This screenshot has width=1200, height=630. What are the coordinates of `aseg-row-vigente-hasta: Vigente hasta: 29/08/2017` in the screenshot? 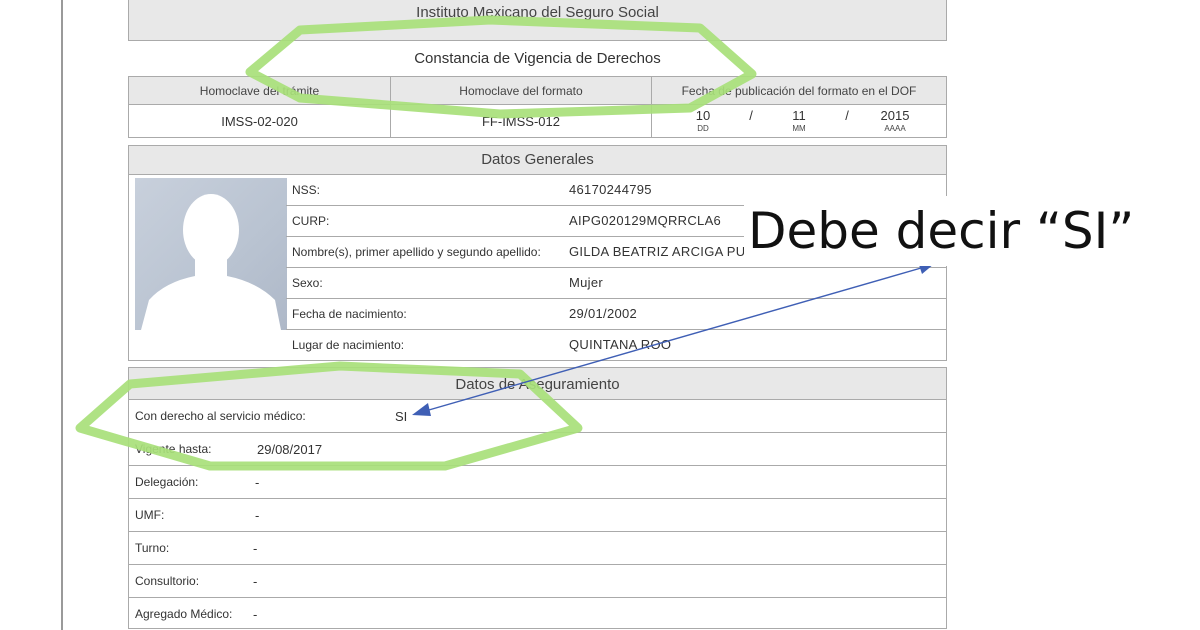 It's located at (537, 449).